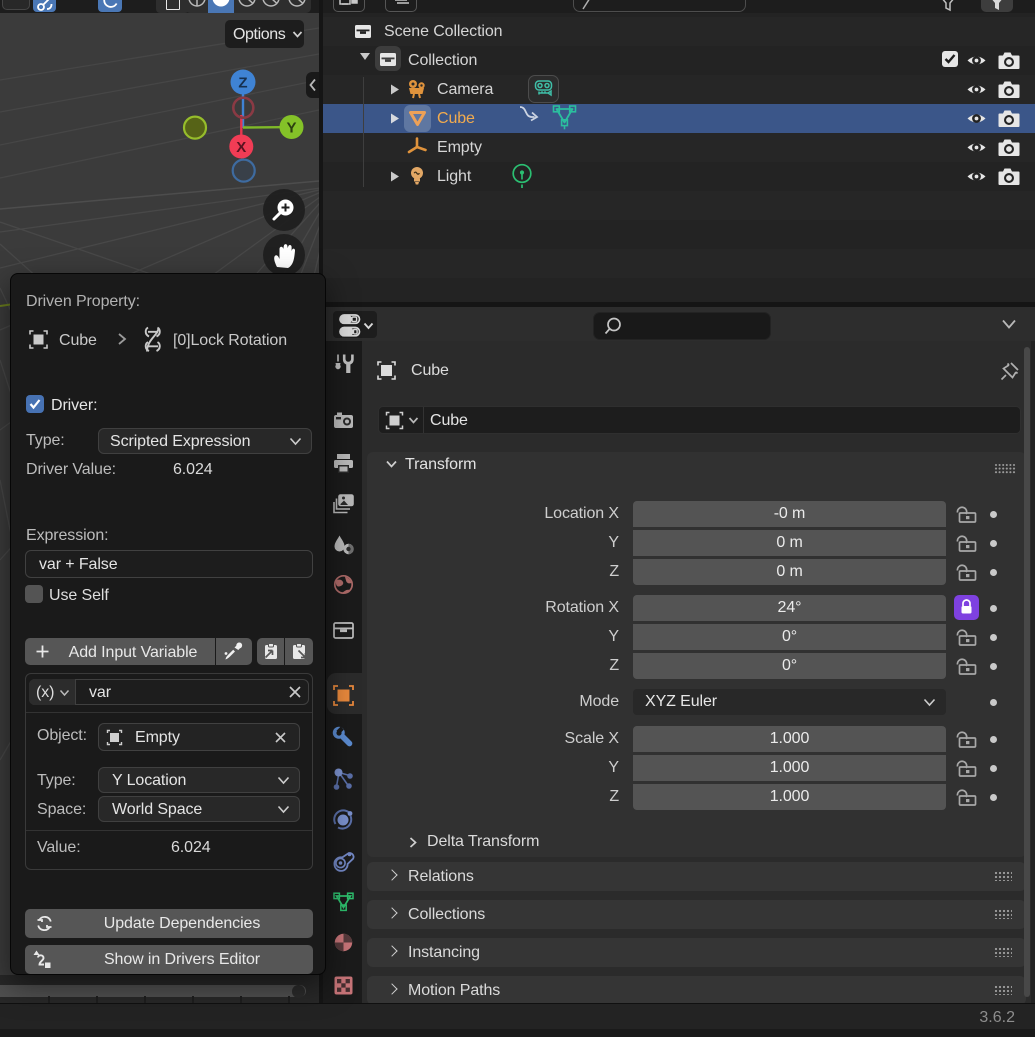 Image resolution: width=1035 pixels, height=1037 pixels. I want to click on svg-text: Z, so click(242, 83).